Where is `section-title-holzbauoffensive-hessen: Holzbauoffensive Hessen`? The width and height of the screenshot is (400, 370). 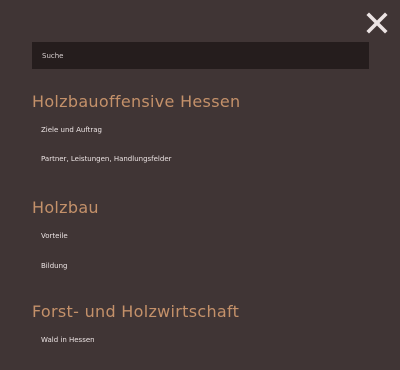
section-title-holzbauoffensive-hessen: Holzbauoffensive Hessen is located at coordinates (136, 101).